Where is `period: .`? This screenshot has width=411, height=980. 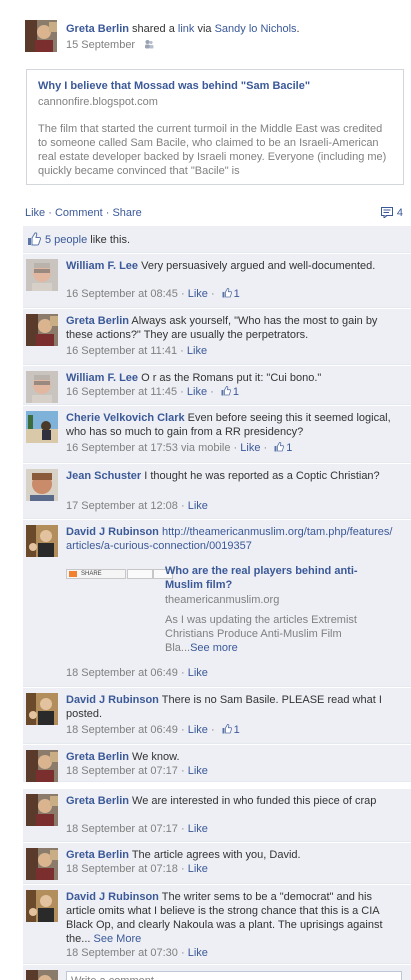
period: . is located at coordinates (298, 29).